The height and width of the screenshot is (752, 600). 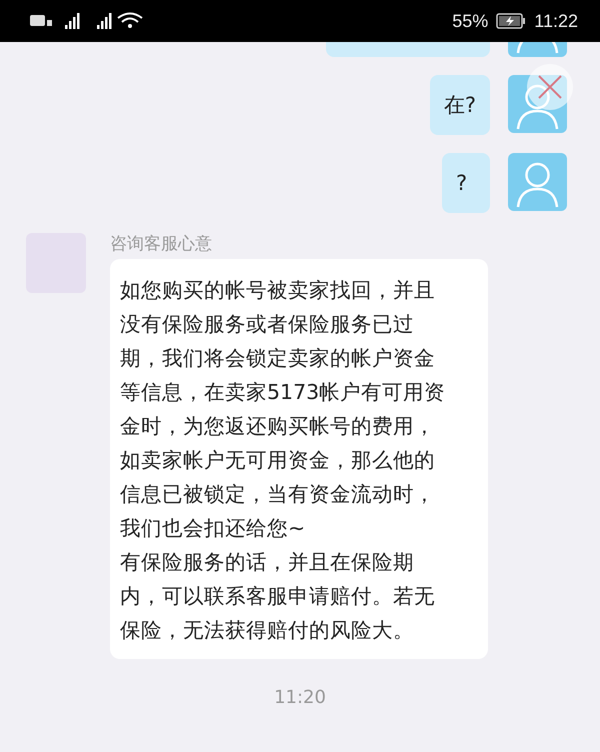 What do you see at coordinates (556, 21) in the screenshot?
I see `clock-time: 11:22` at bounding box center [556, 21].